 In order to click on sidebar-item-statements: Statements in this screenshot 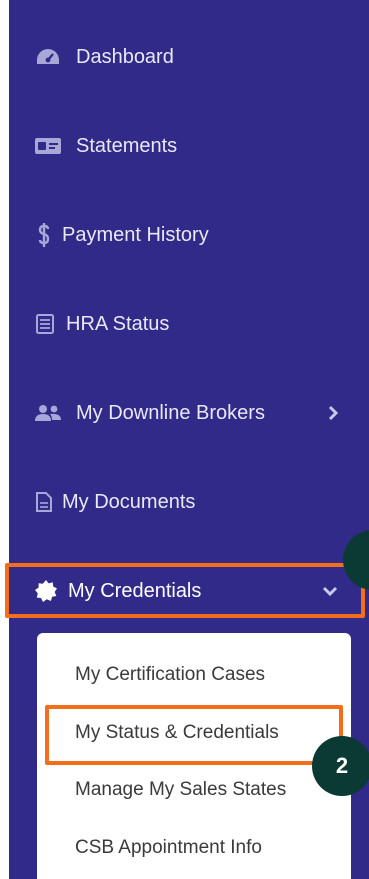, I will do `click(185, 146)`.